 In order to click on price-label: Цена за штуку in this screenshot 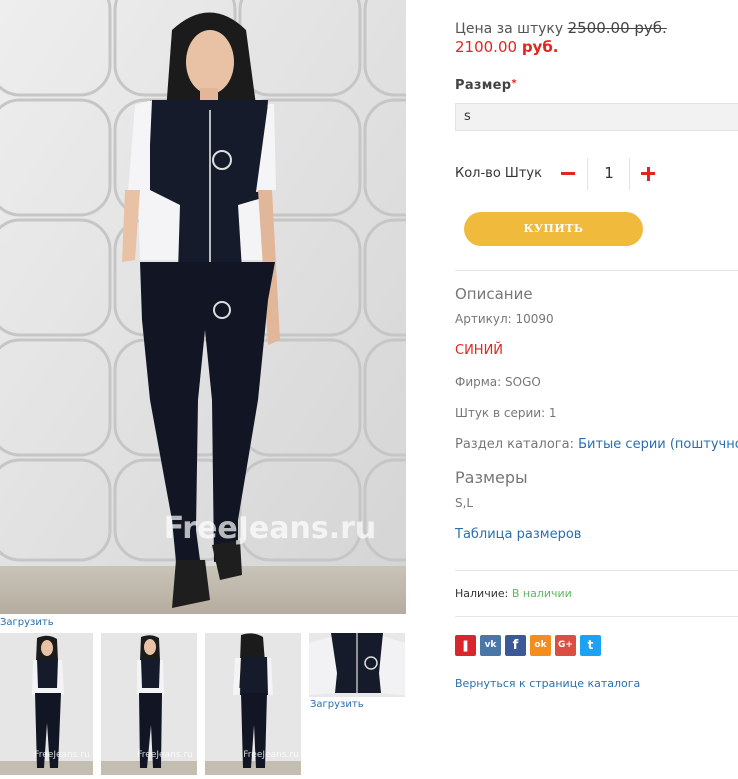, I will do `click(509, 29)`.